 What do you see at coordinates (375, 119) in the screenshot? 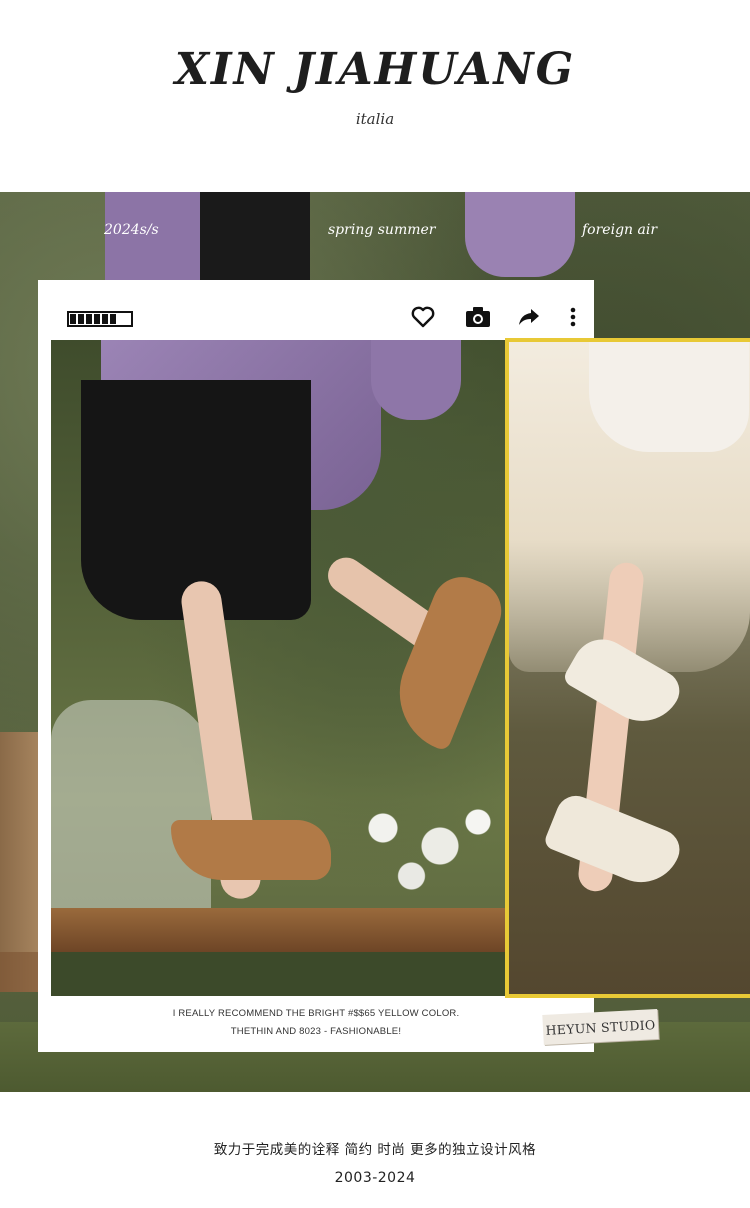
I see `brand-subtitle: italia` at bounding box center [375, 119].